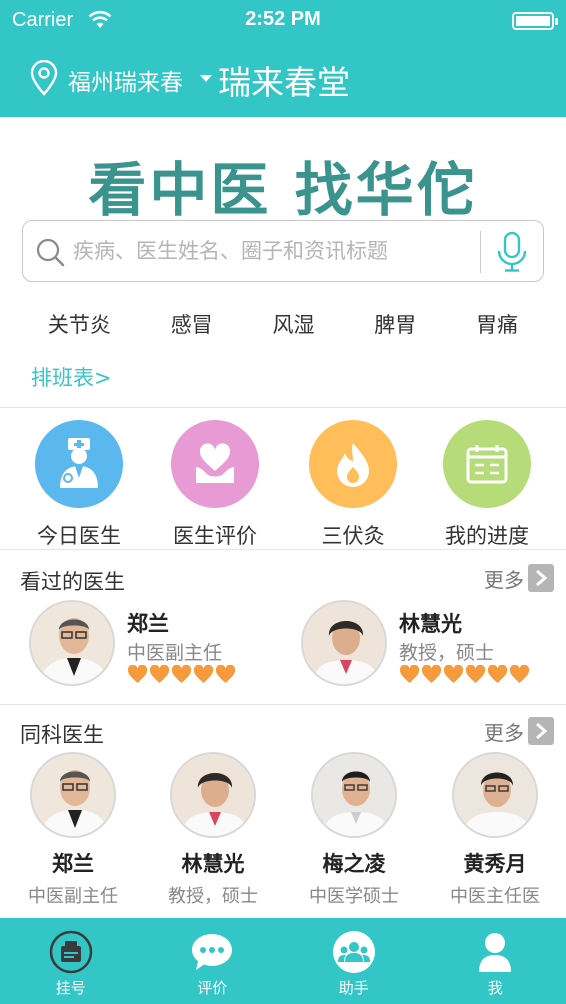  I want to click on schedule-link: 排班表>, so click(71, 377).